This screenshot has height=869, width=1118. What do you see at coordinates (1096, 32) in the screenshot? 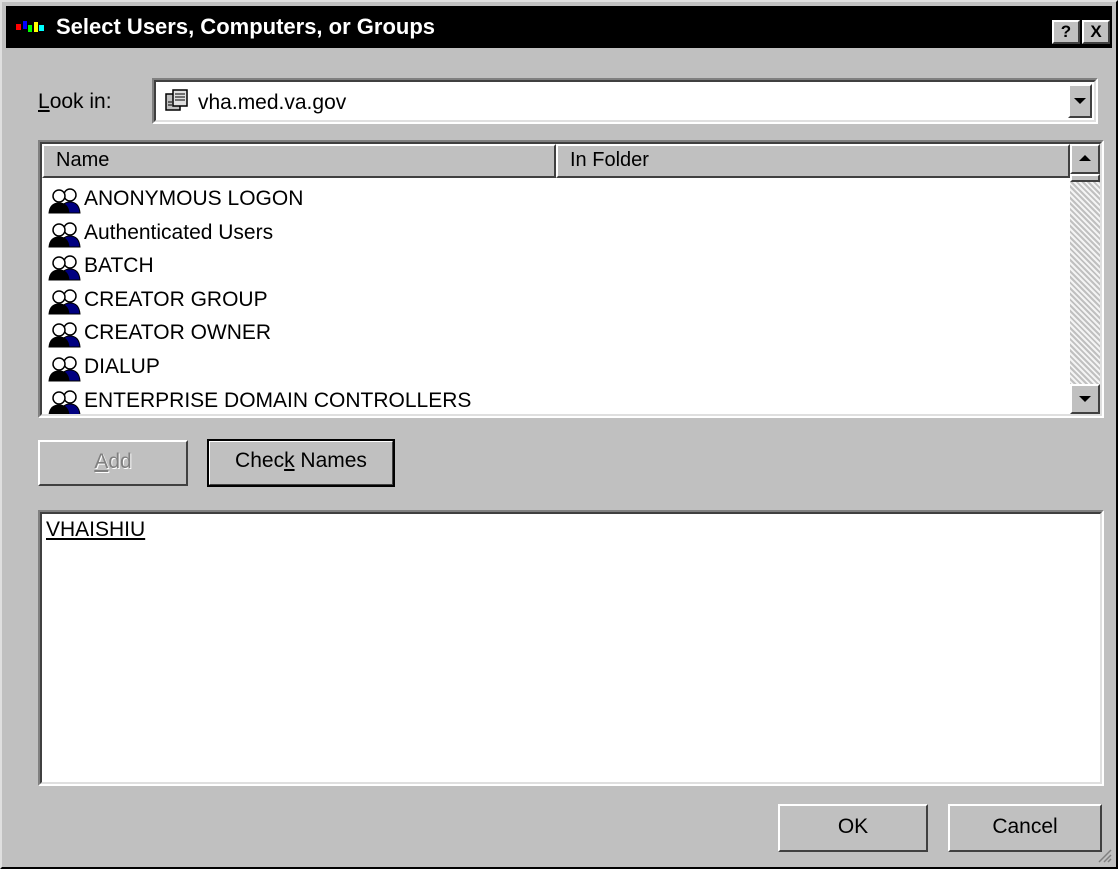
I see `close-button: X` at bounding box center [1096, 32].